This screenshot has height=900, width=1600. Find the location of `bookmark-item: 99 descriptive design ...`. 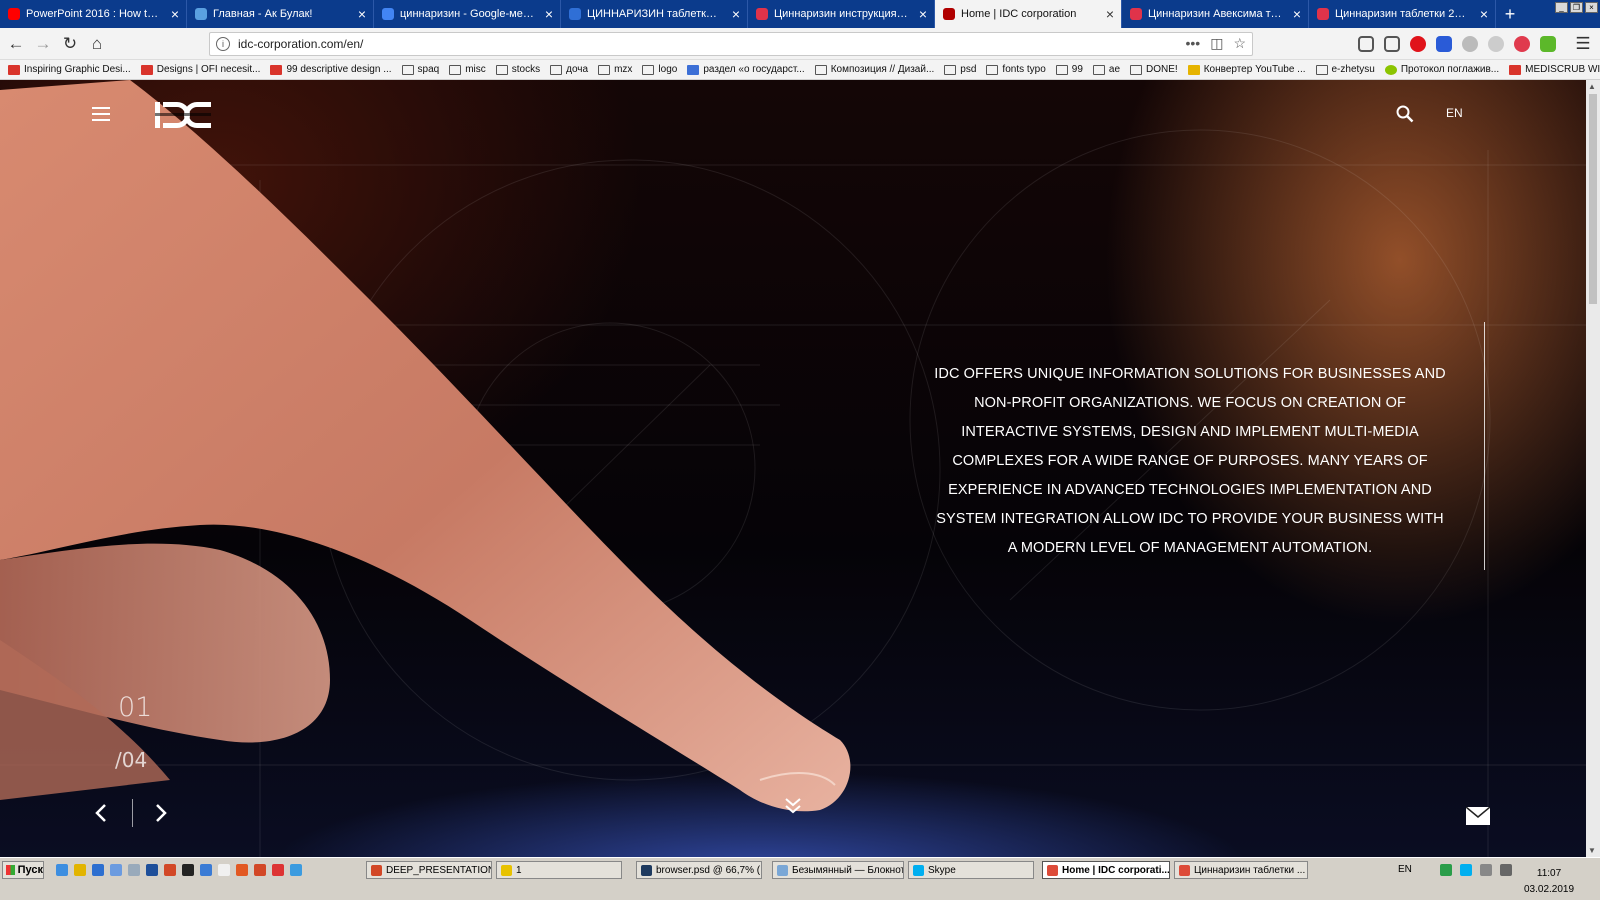

bookmark-item: 99 descriptive design ... is located at coordinates (331, 69).